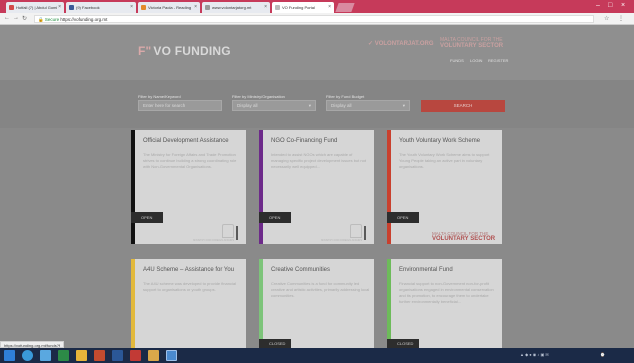 This screenshot has width=634, height=363. Describe the element at coordinates (301, 270) in the screenshot. I see `card-title: Creative Communities` at that location.